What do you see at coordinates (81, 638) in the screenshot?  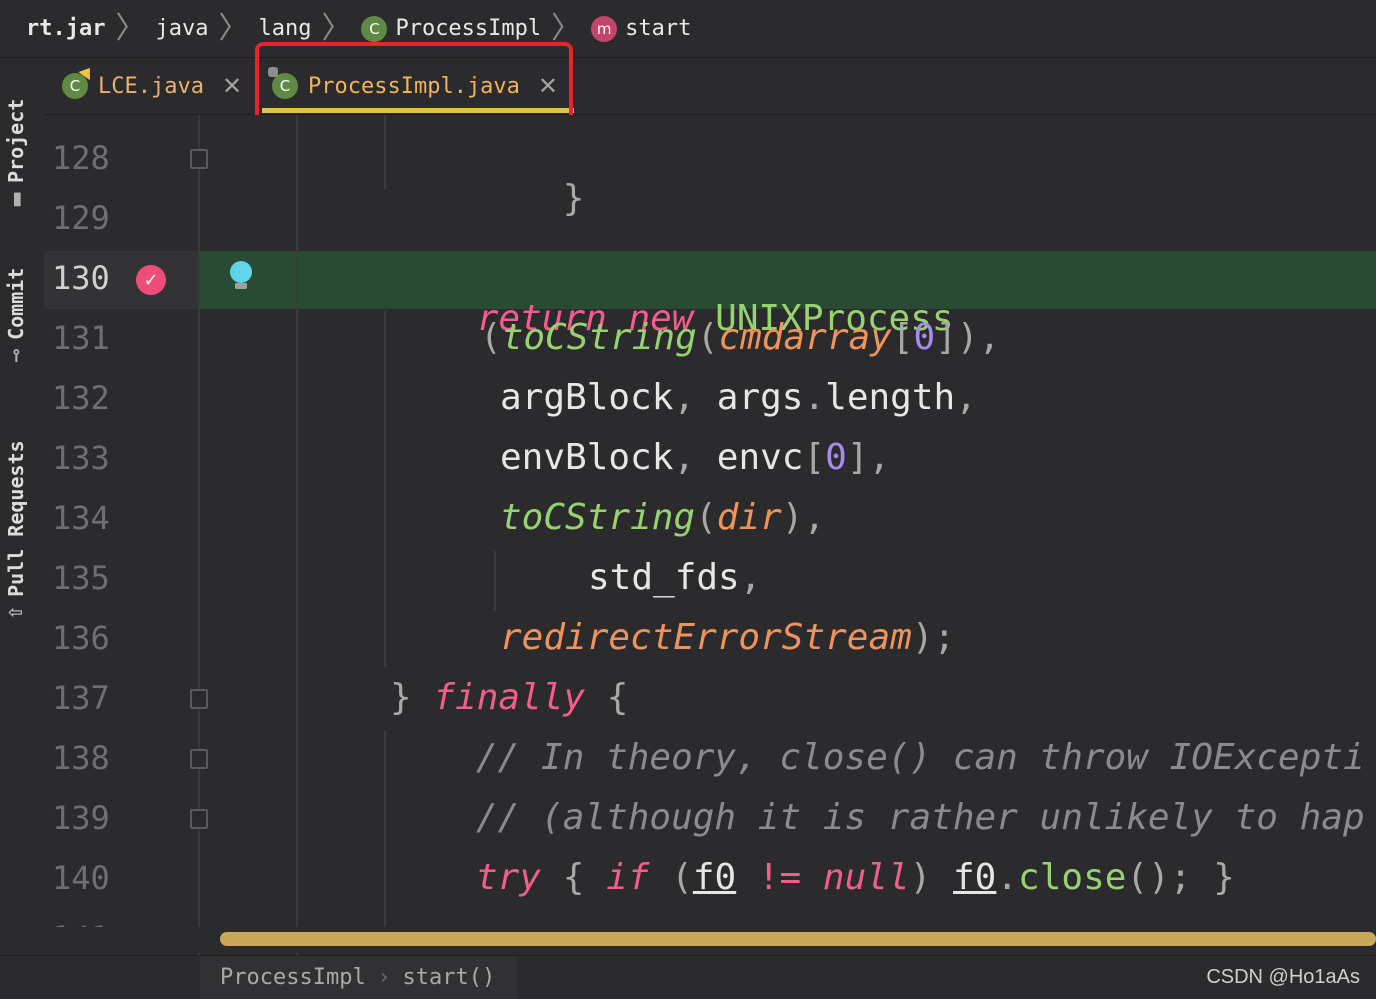 I see `line-number: 136` at bounding box center [81, 638].